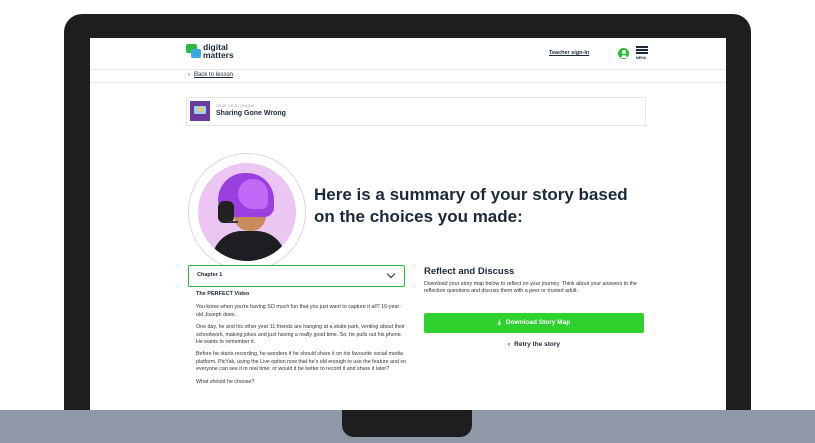 Image resolution: width=815 pixels, height=443 pixels. I want to click on story-title: Sharing Gone Wrong, so click(251, 113).